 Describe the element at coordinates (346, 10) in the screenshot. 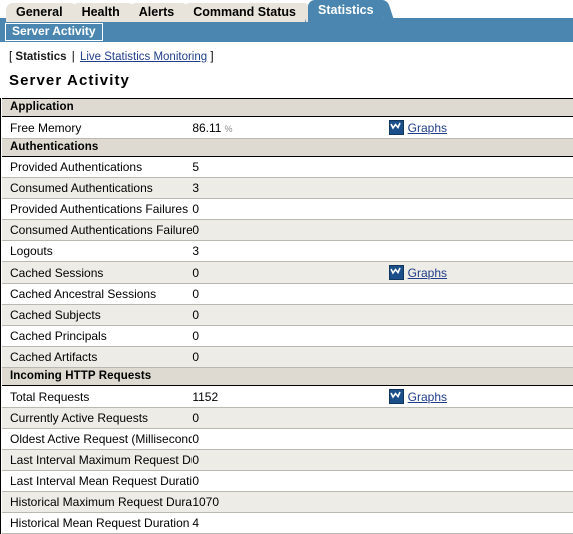

I see `tab-label: Statistics` at that location.